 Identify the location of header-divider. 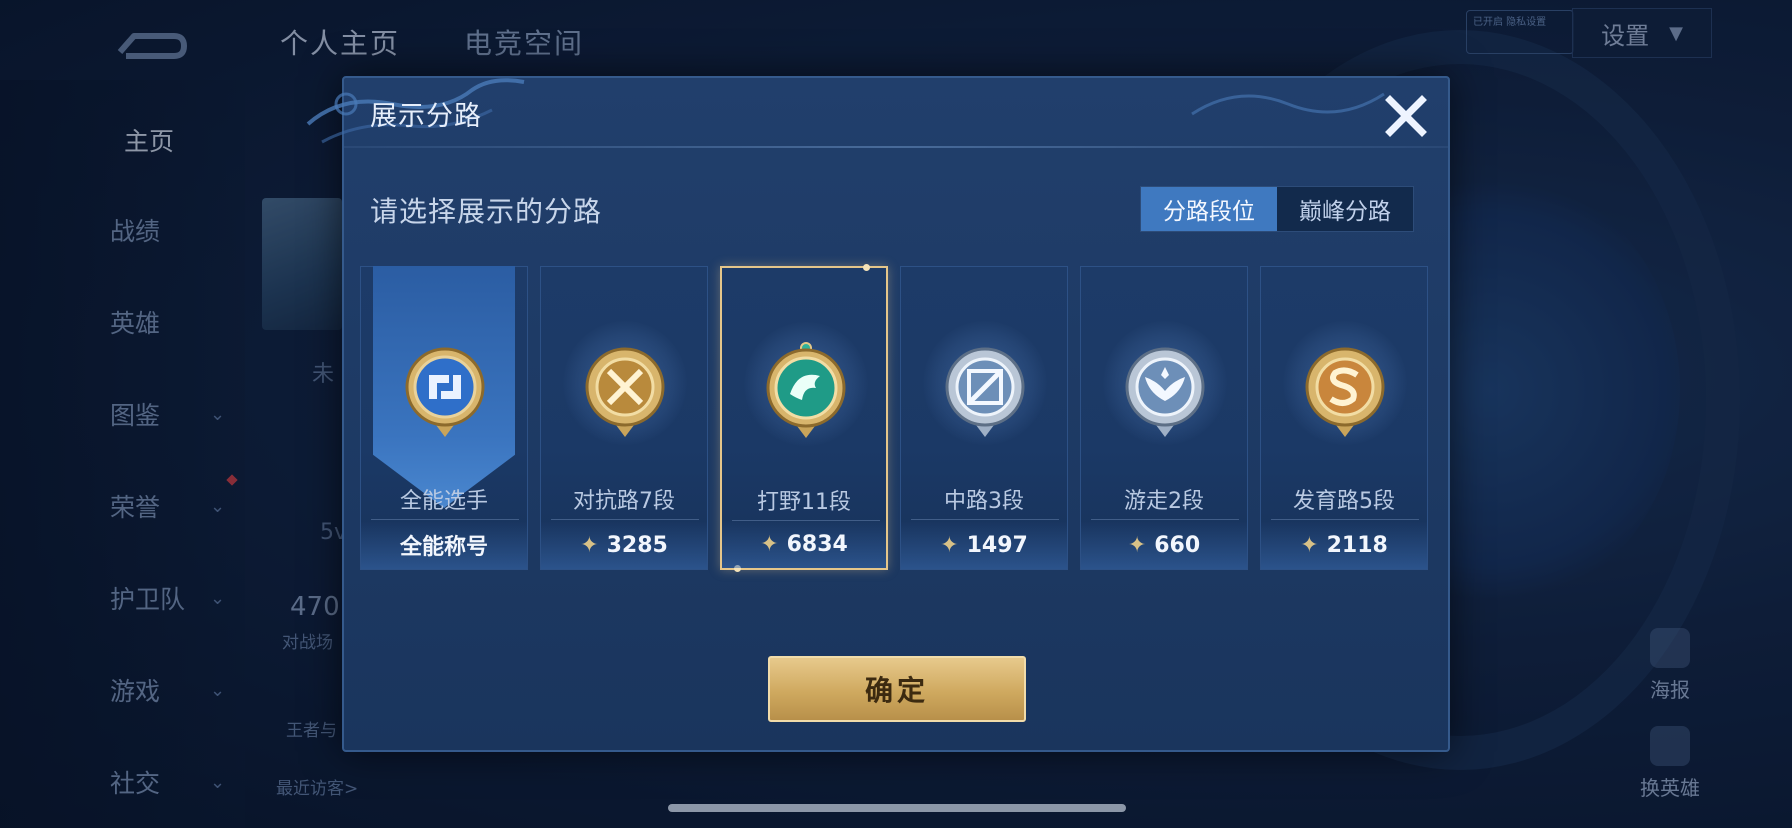
(896, 147).